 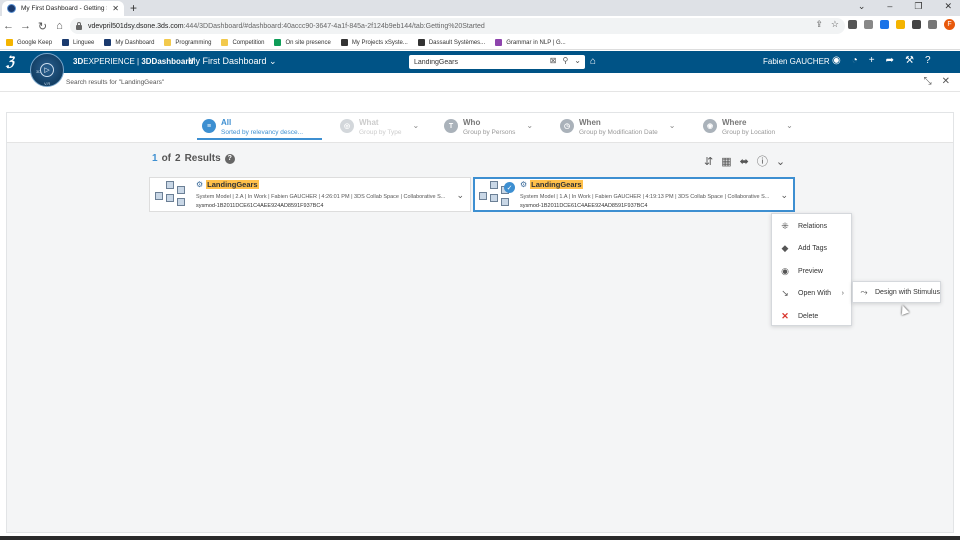 I want to click on profile-avatar: F, so click(x=949, y=24).